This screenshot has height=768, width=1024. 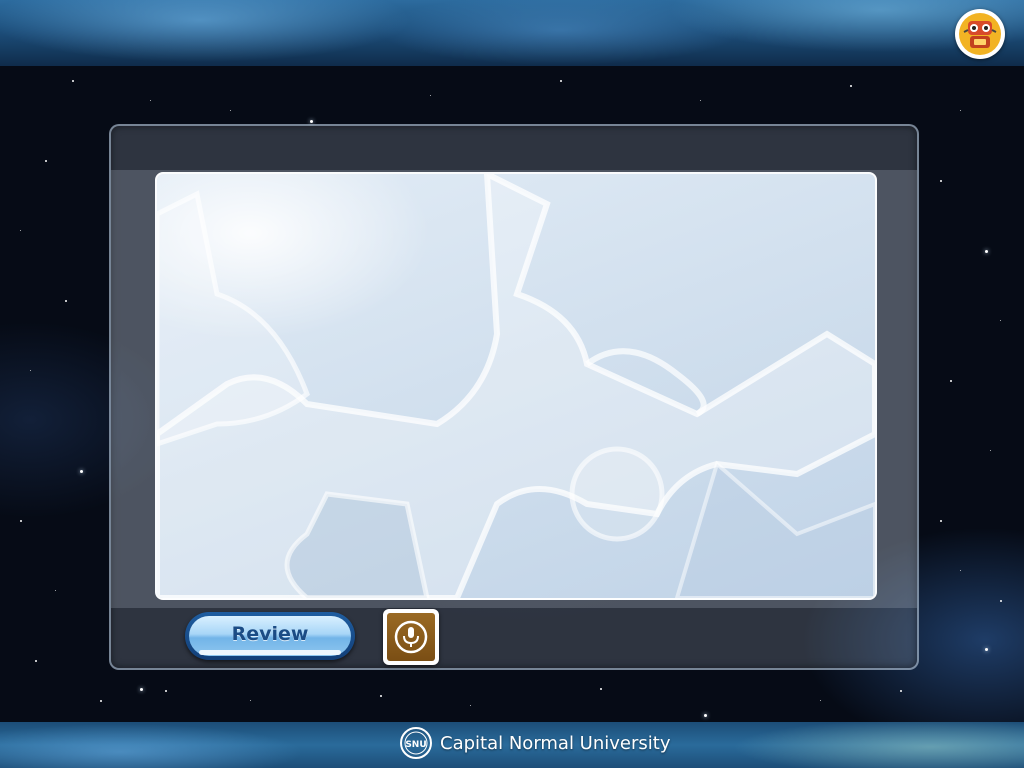 I want to click on robot-icon, so click(x=980, y=34).